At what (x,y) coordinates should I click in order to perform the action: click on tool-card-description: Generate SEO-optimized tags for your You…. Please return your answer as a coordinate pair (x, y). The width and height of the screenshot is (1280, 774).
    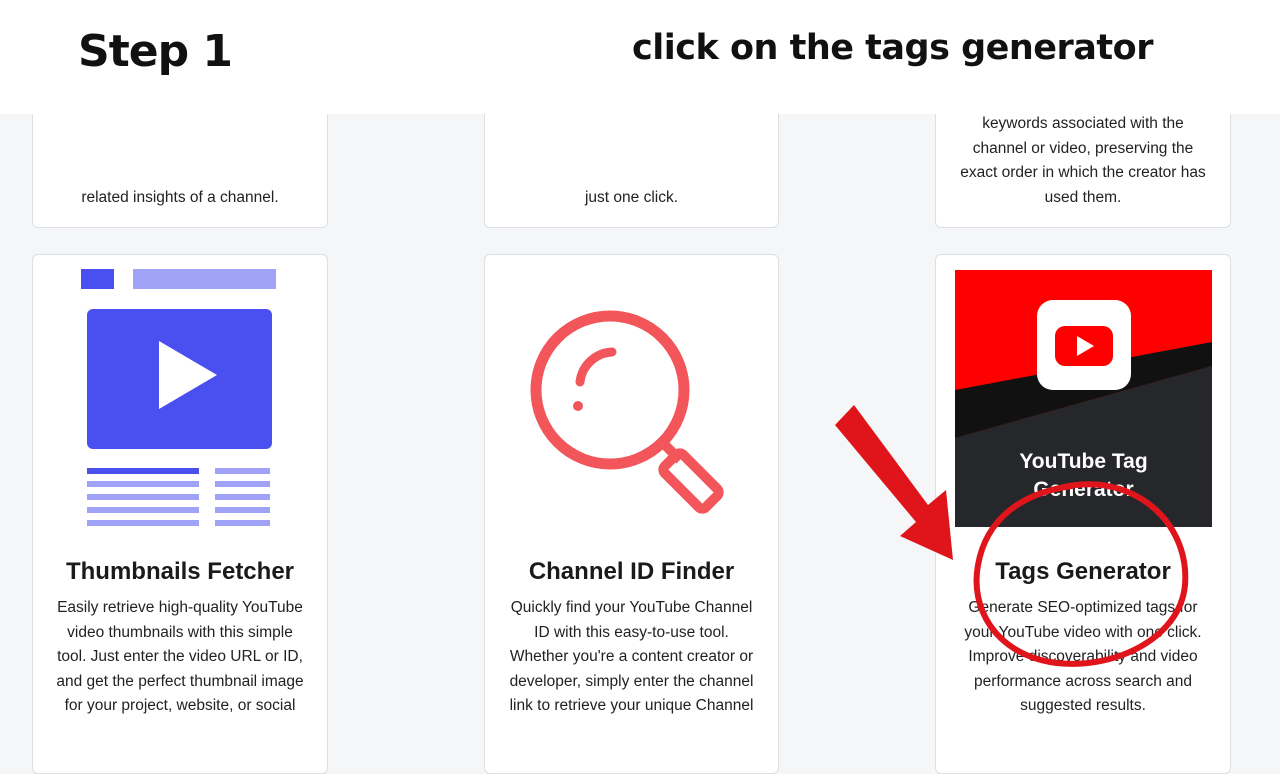
    Looking at the image, I should click on (1083, 656).